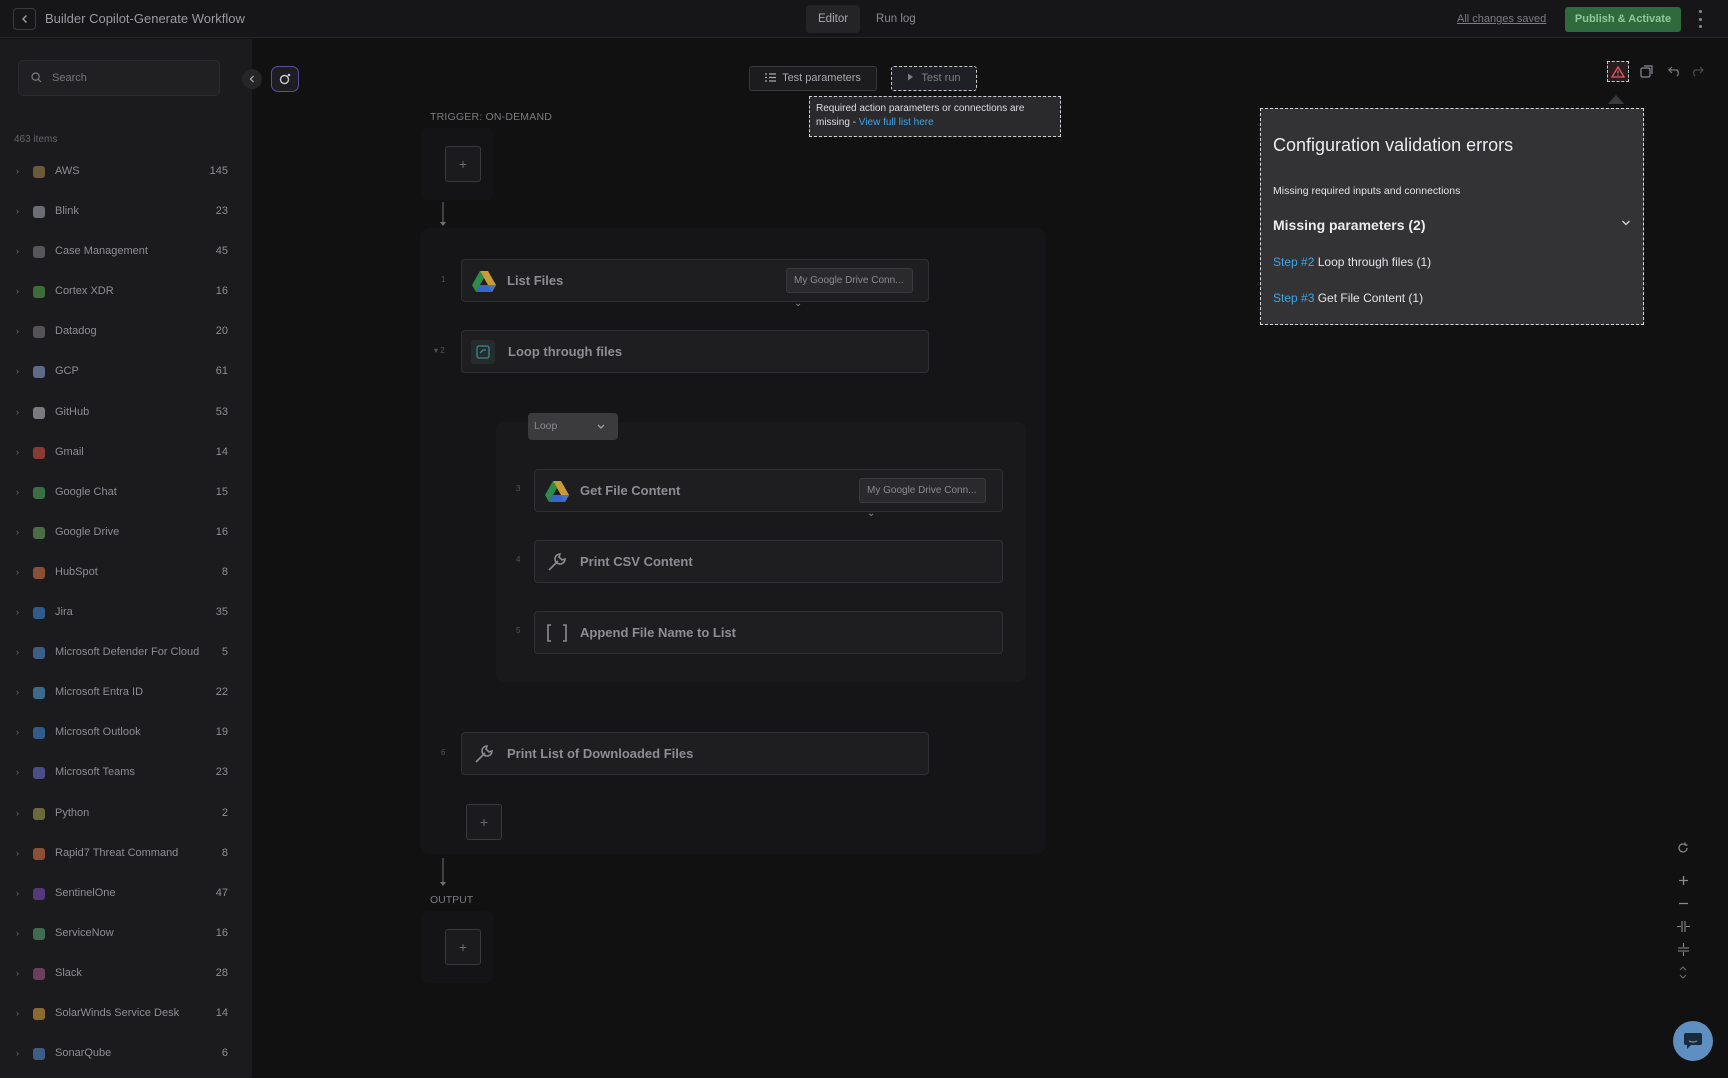  What do you see at coordinates (1293, 298) in the screenshot?
I see `step-link: Step #3` at bounding box center [1293, 298].